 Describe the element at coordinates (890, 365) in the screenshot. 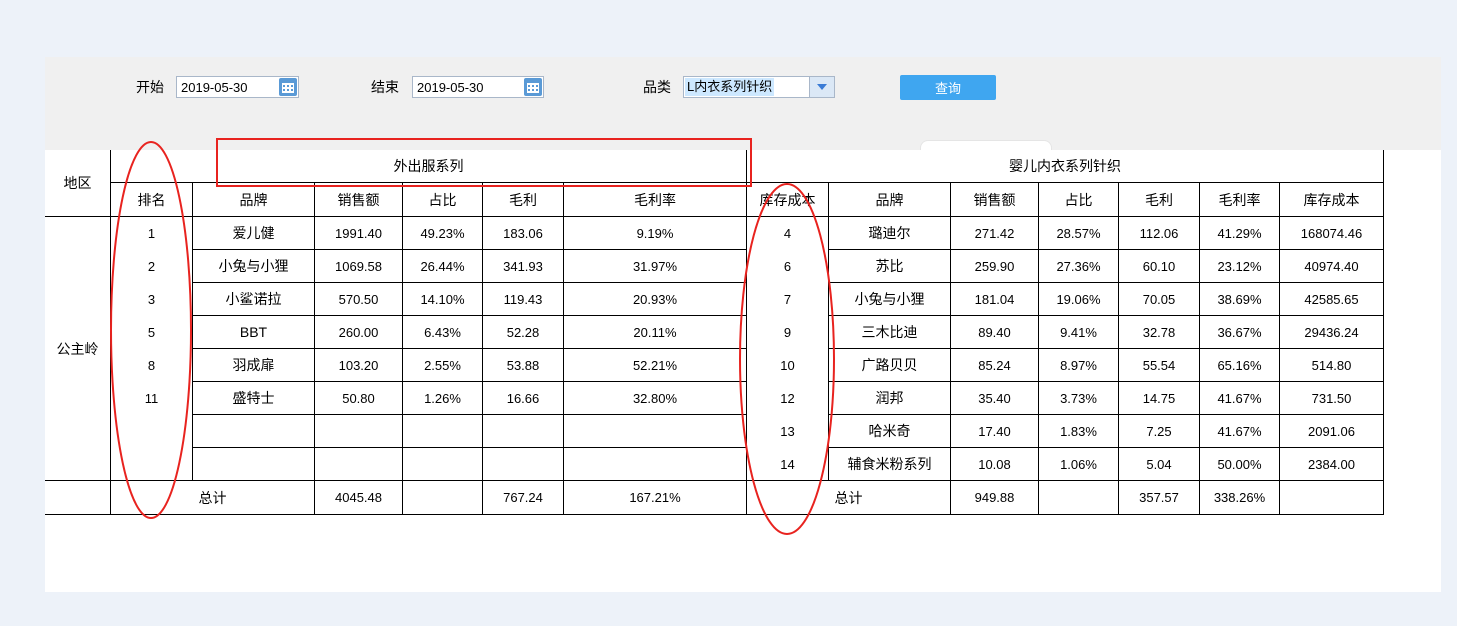

I see `table-cell: 广路贝贝` at that location.